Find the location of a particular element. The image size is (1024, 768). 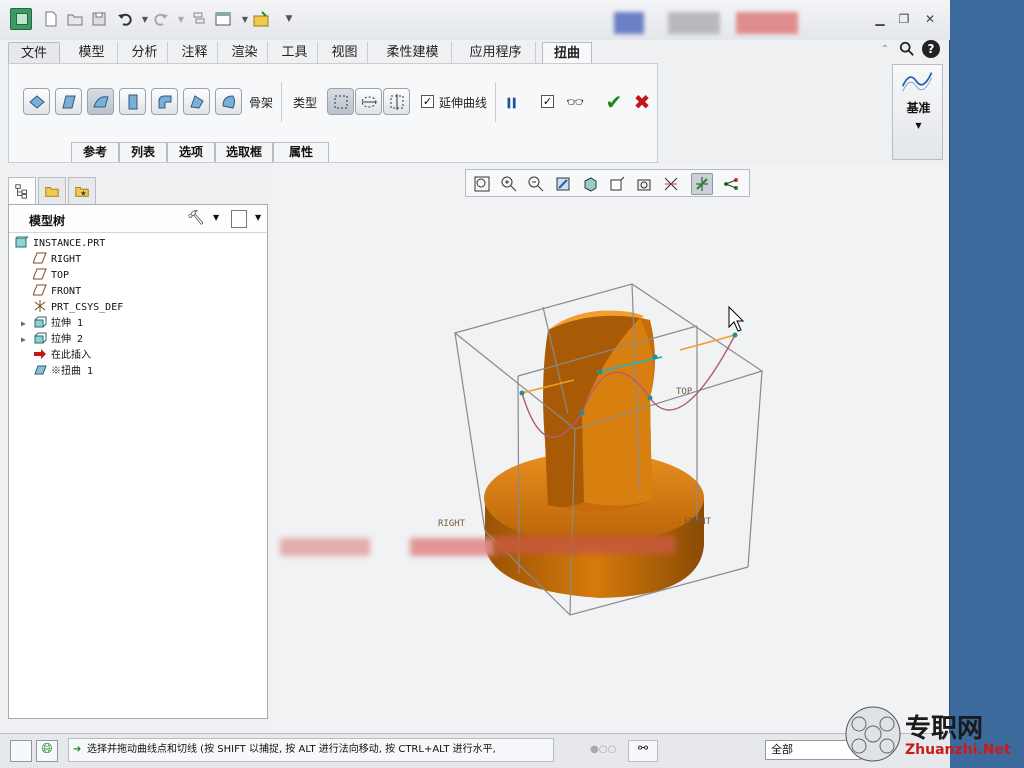

sculpt-tool-icon is located at coordinates (228, 101).